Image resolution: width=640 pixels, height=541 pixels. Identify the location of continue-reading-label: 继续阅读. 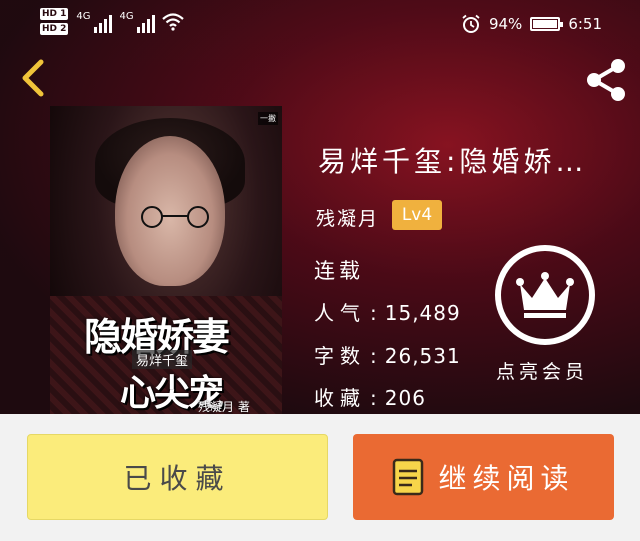
(506, 478).